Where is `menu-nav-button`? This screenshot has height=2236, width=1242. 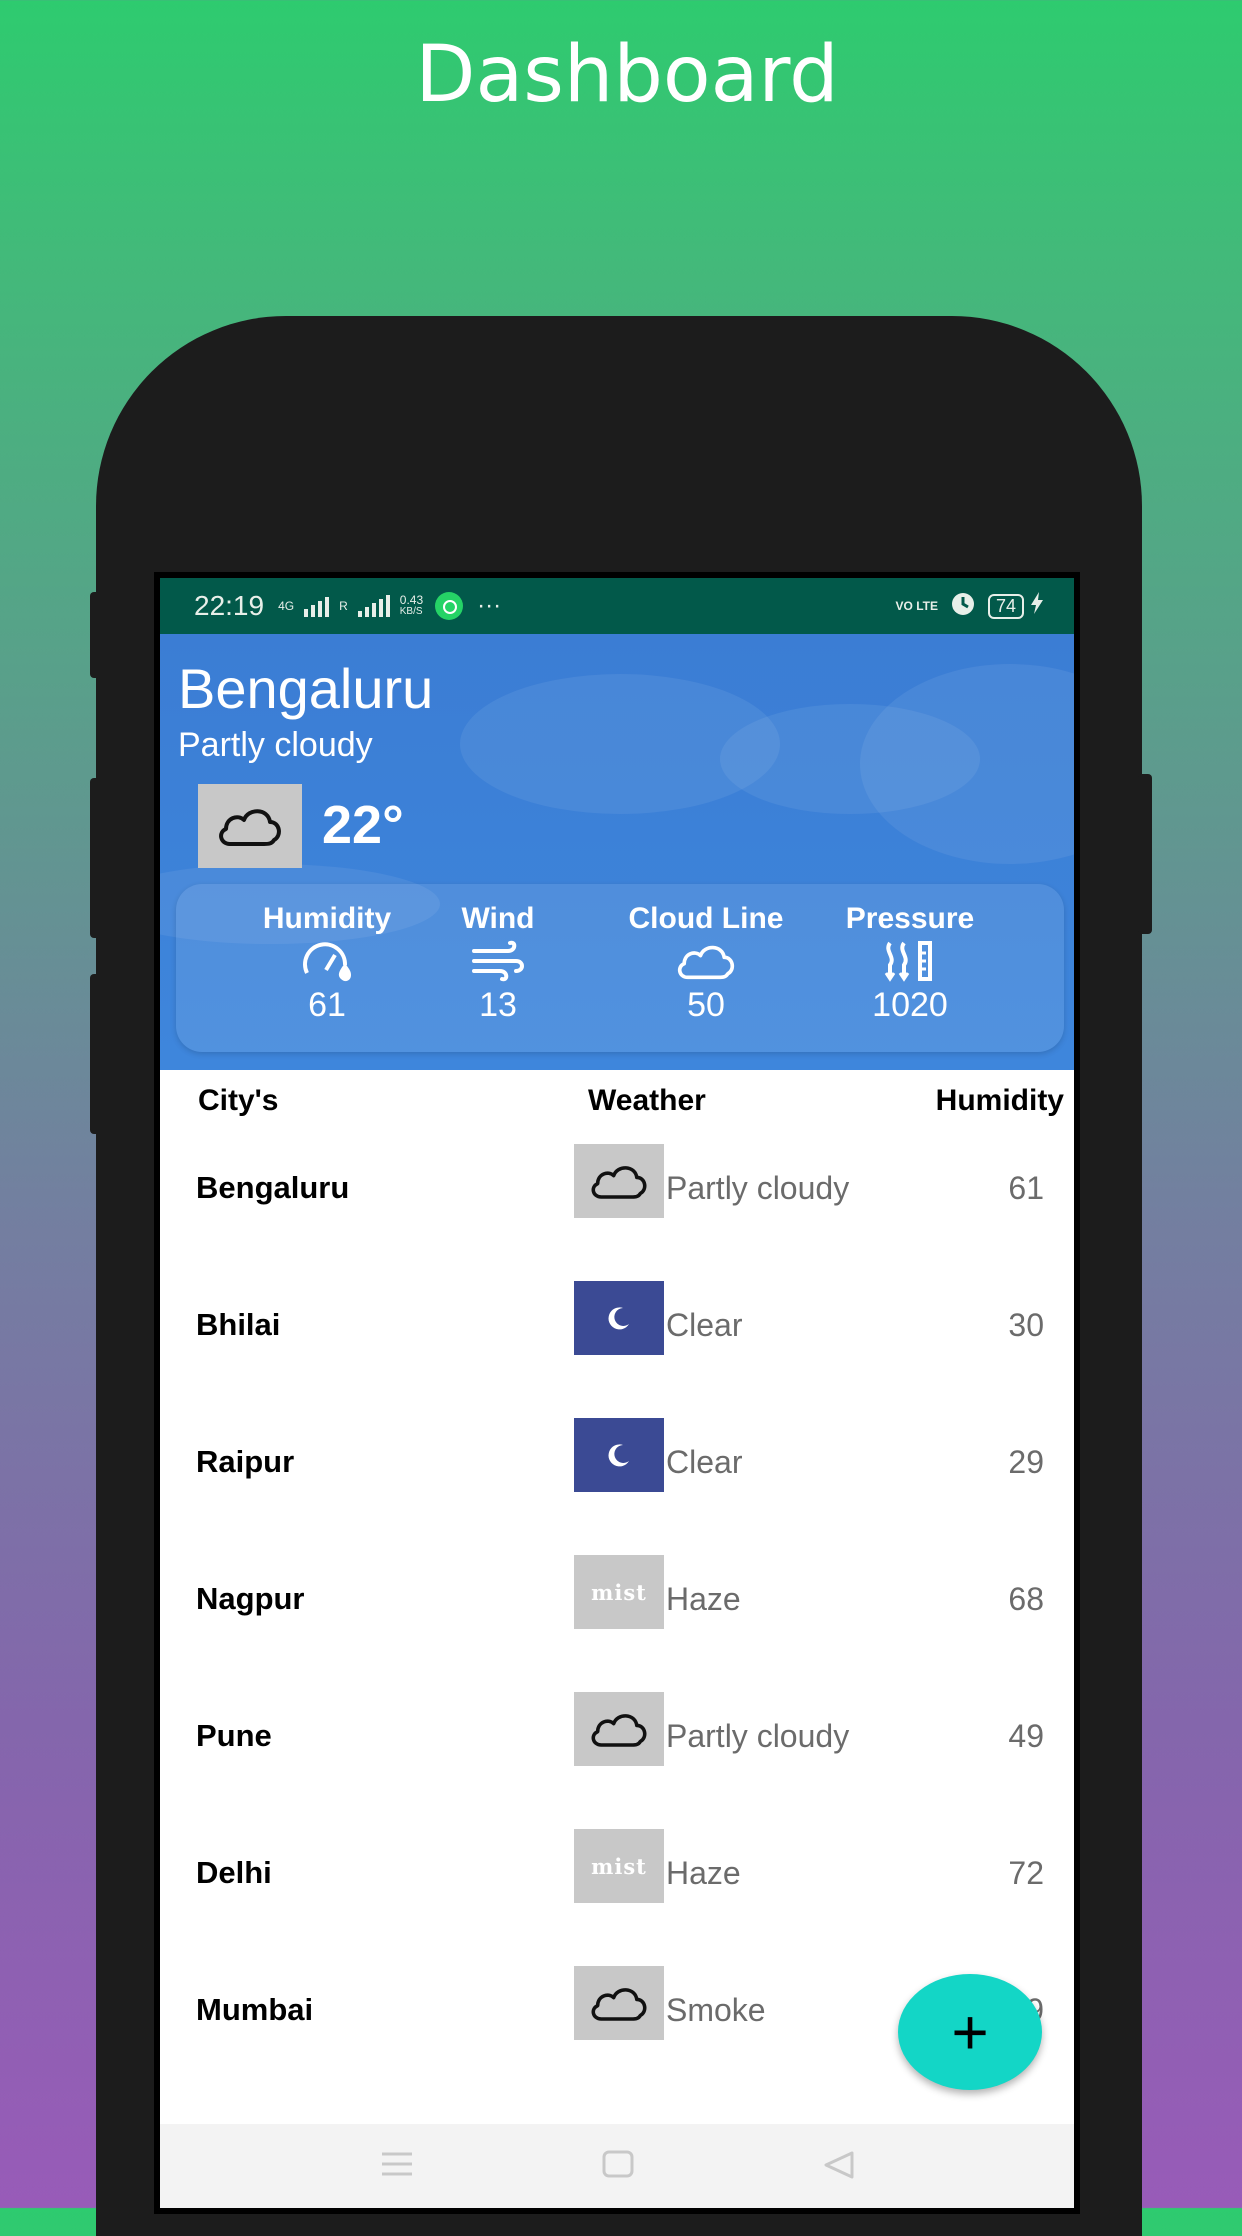 menu-nav-button is located at coordinates (397, 2166).